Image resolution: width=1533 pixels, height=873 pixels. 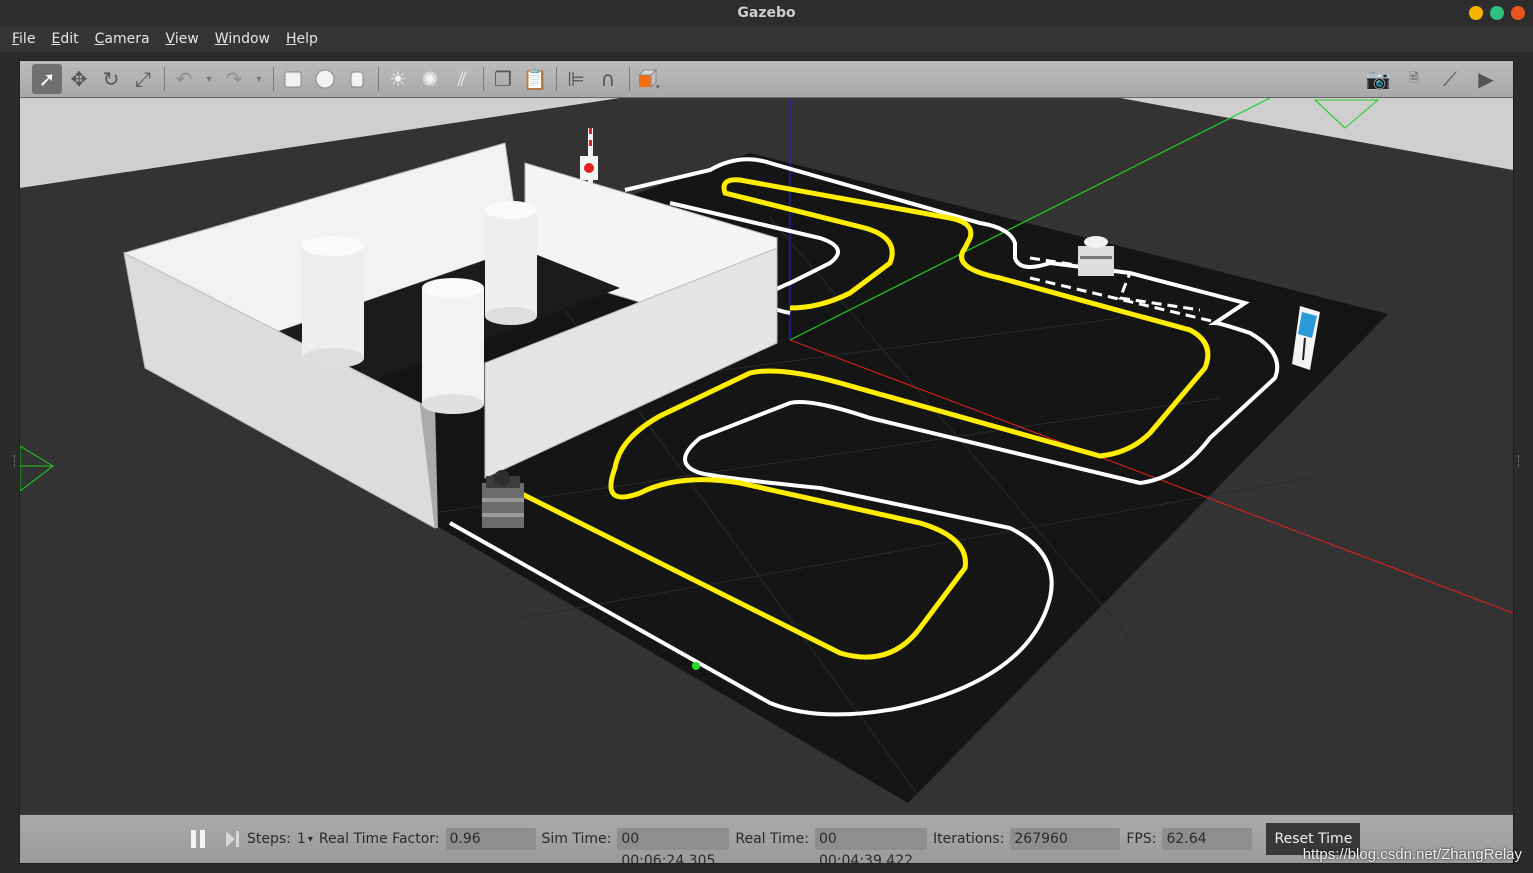 I want to click on align-icon: ⊫, so click(x=576, y=79).